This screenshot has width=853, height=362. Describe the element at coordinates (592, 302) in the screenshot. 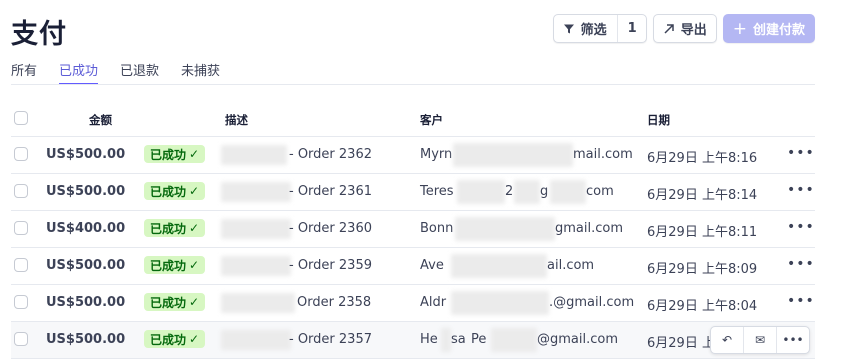

I see `row-customer-end: .@gmail.com` at that location.